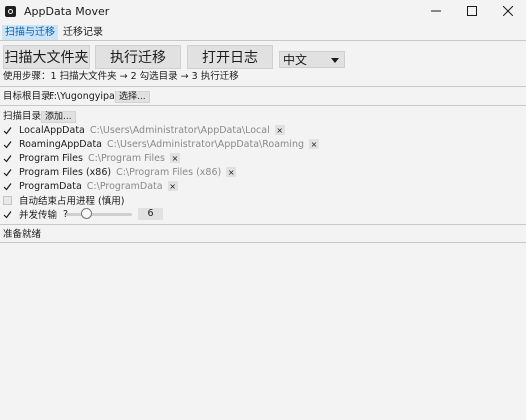 This screenshot has height=420, width=526. I want to click on title-bar: AppData Mover, so click(263, 11).